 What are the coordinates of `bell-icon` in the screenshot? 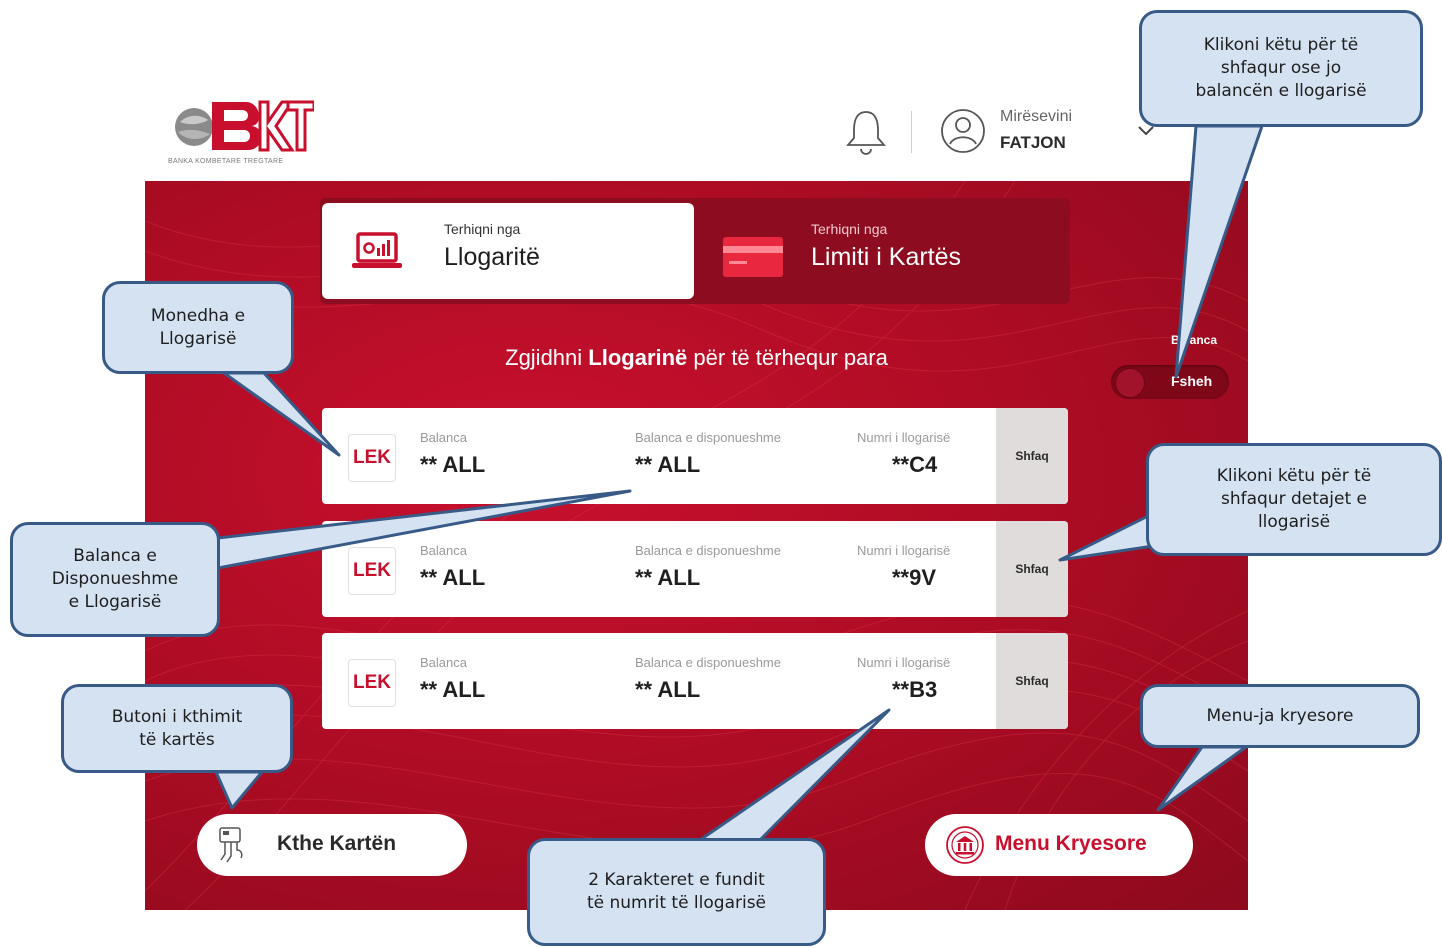 It's located at (866, 132).